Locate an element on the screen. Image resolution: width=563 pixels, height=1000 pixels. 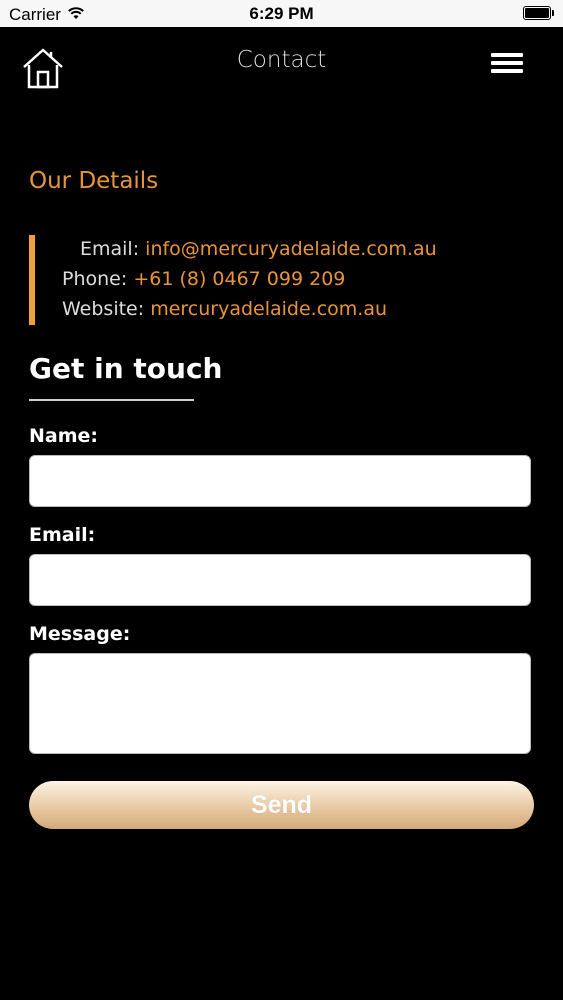
website-link: mercuryadelaide.com.au is located at coordinates (268, 309).